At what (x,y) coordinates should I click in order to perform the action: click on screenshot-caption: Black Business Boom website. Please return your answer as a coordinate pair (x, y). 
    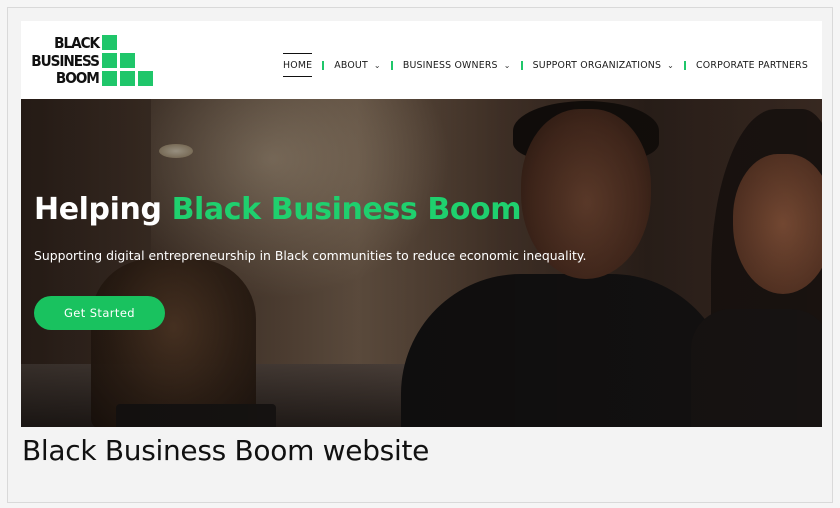
    Looking at the image, I should click on (226, 450).